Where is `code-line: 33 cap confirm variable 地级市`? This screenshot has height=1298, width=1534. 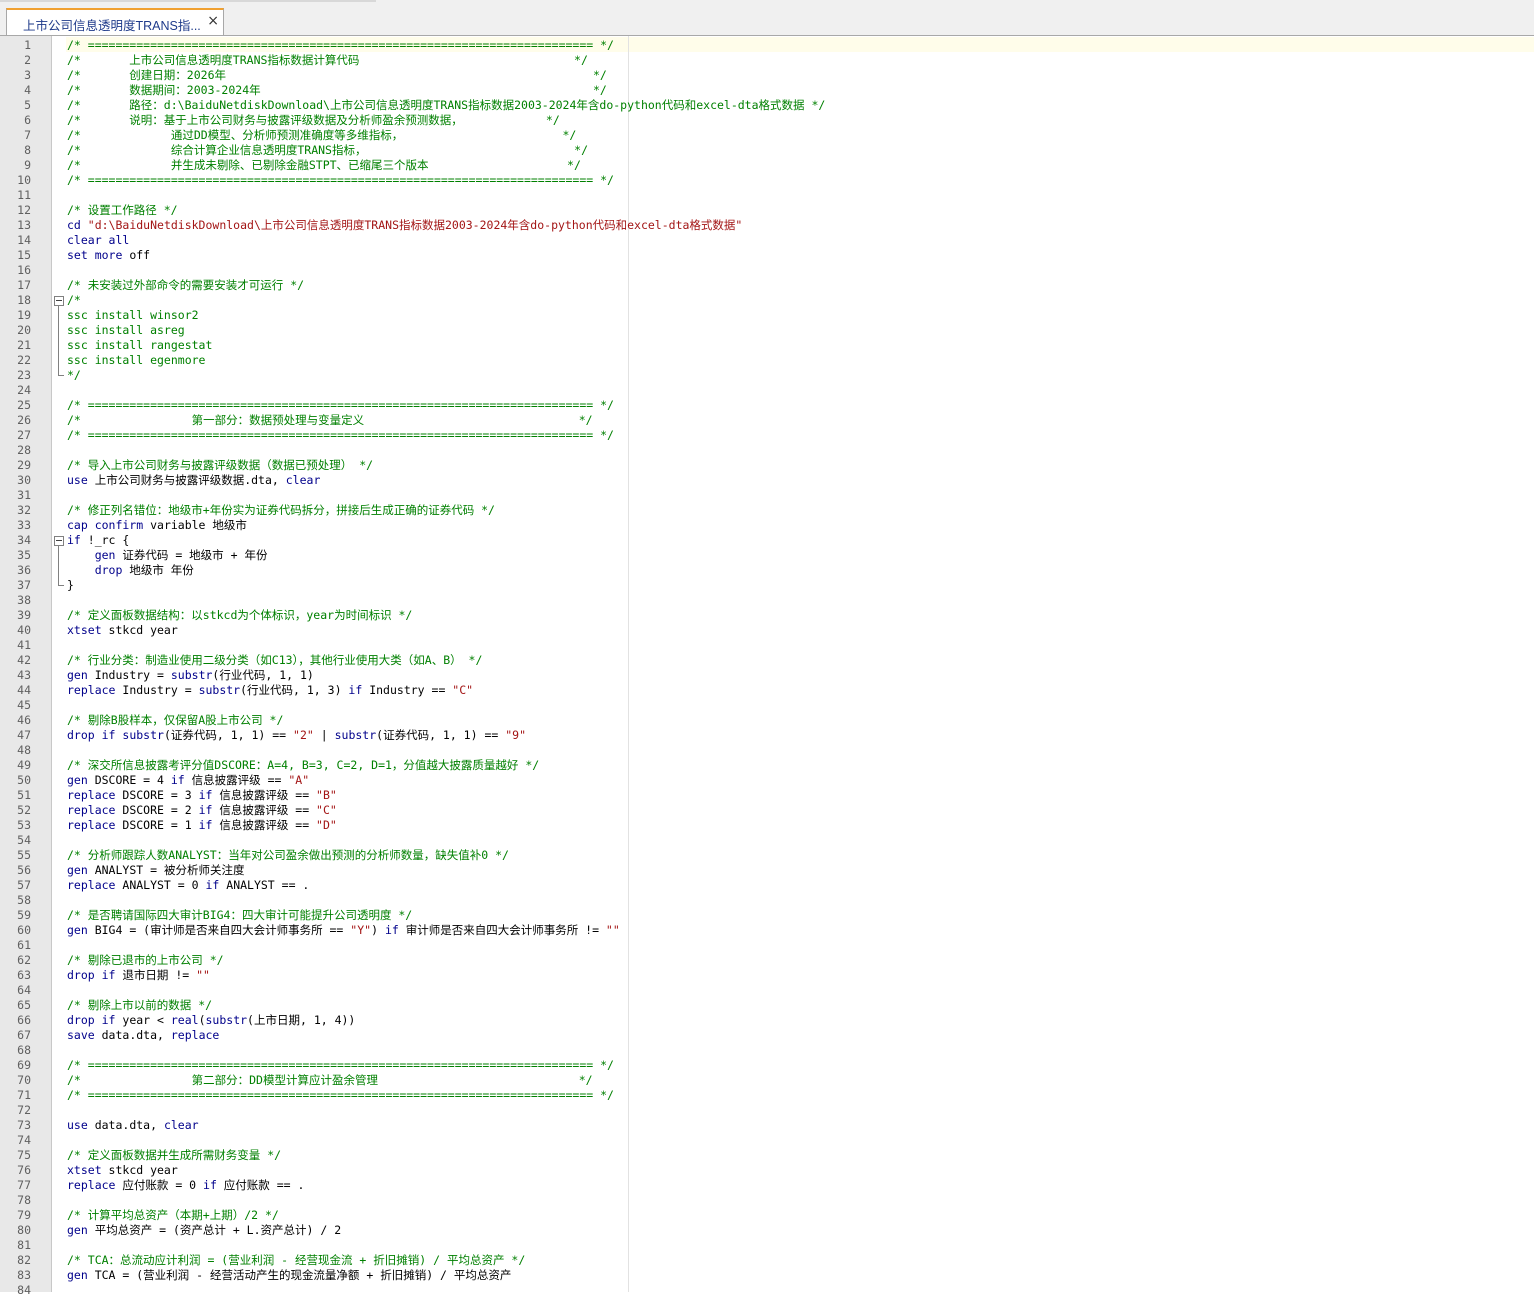
code-line: 33 cap confirm variable 地级市 is located at coordinates (767, 525).